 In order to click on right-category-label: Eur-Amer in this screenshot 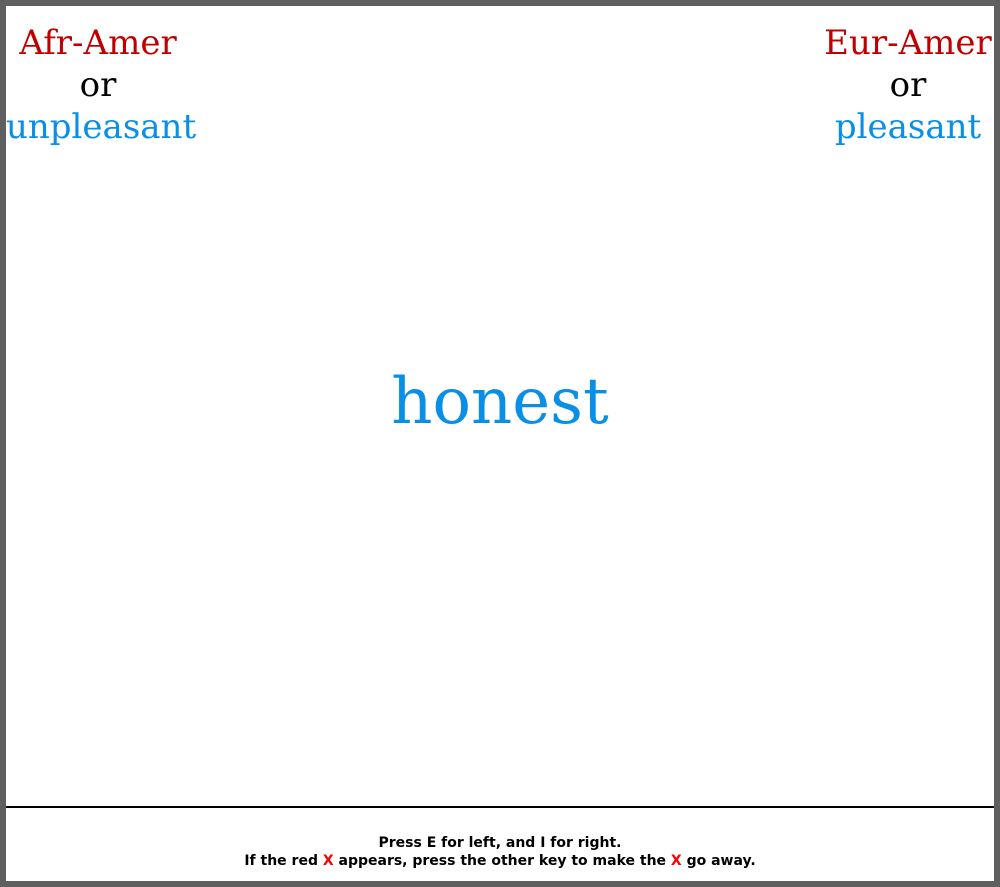, I will do `click(908, 43)`.